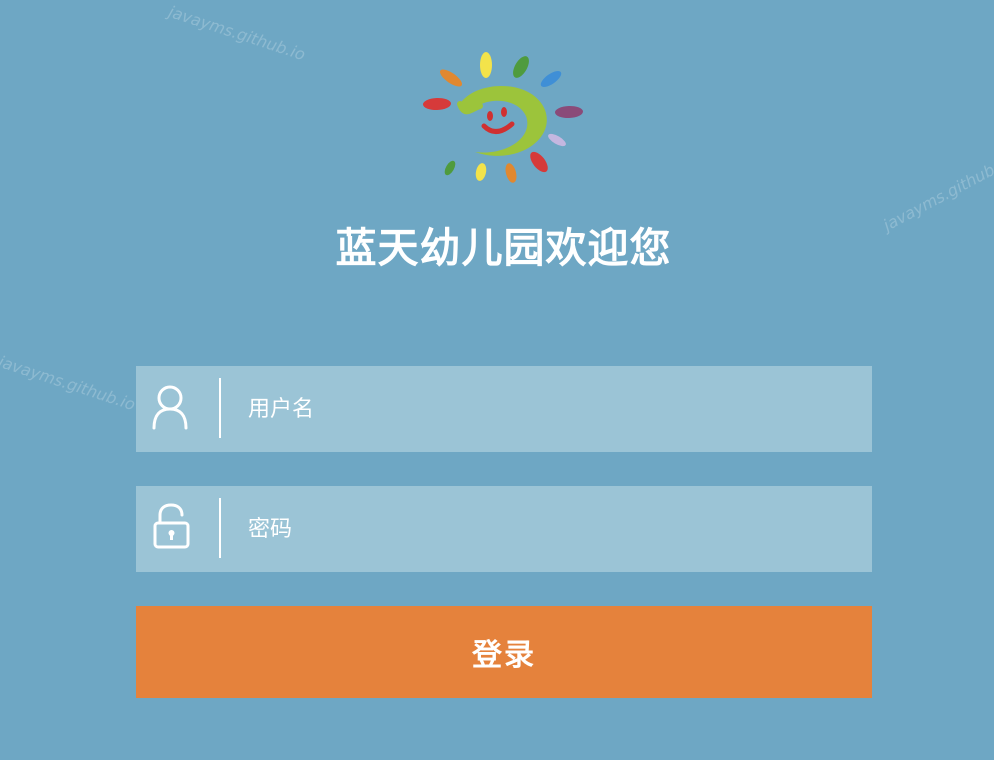 This screenshot has width=994, height=760. I want to click on lock-icon, so click(172, 527).